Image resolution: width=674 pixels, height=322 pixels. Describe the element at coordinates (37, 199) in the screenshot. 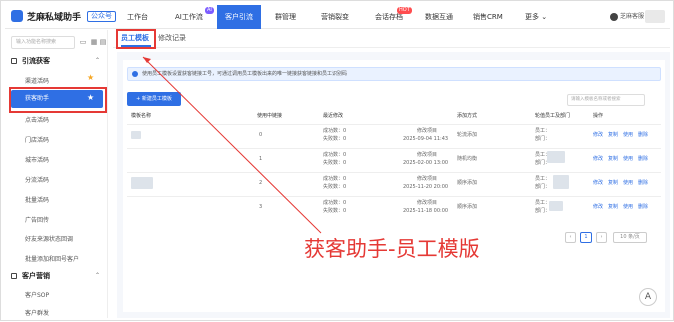

I see `sidebar-item-batch-code: 批量活码` at that location.